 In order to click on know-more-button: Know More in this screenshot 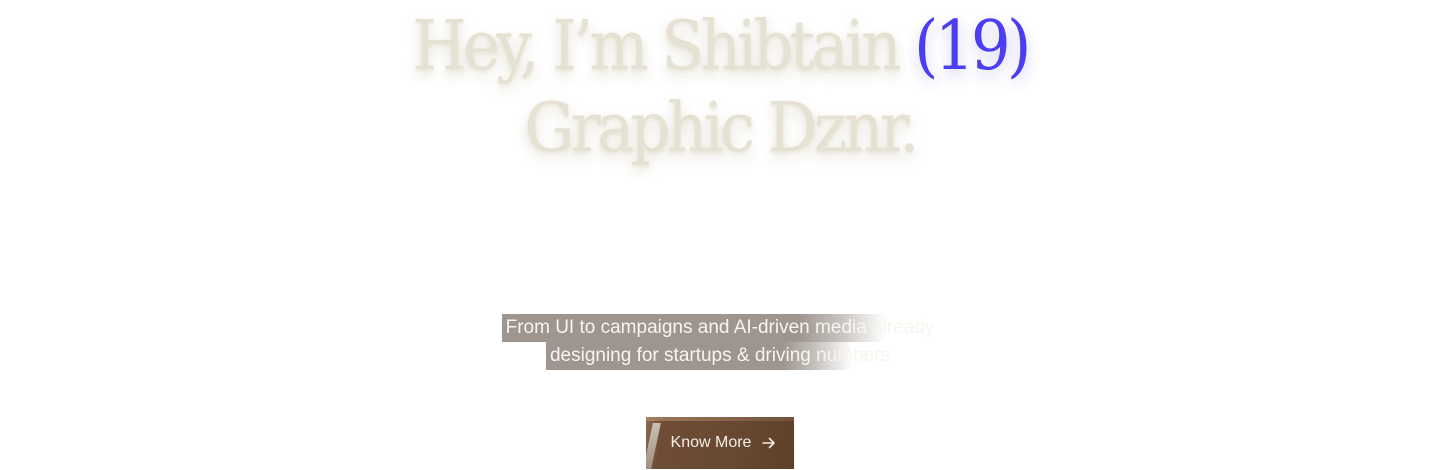, I will do `click(720, 443)`.